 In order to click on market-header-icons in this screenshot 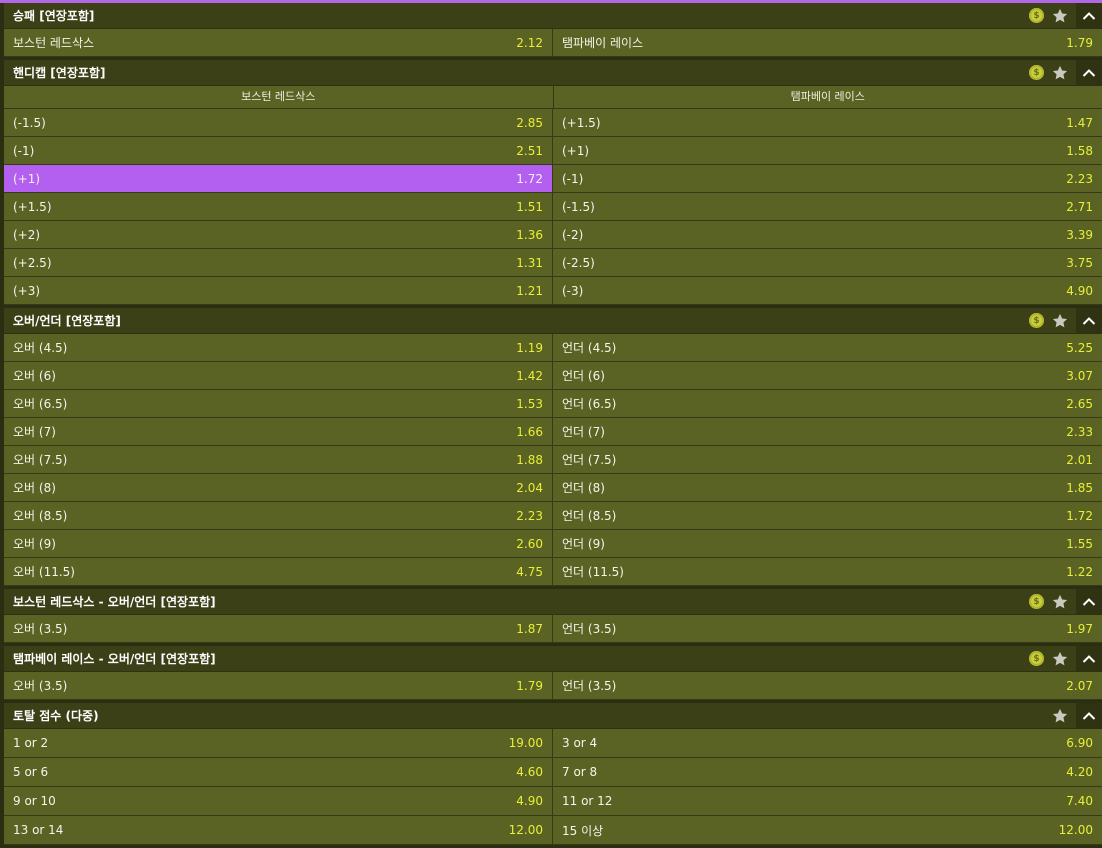, I will do `click(1076, 715)`.